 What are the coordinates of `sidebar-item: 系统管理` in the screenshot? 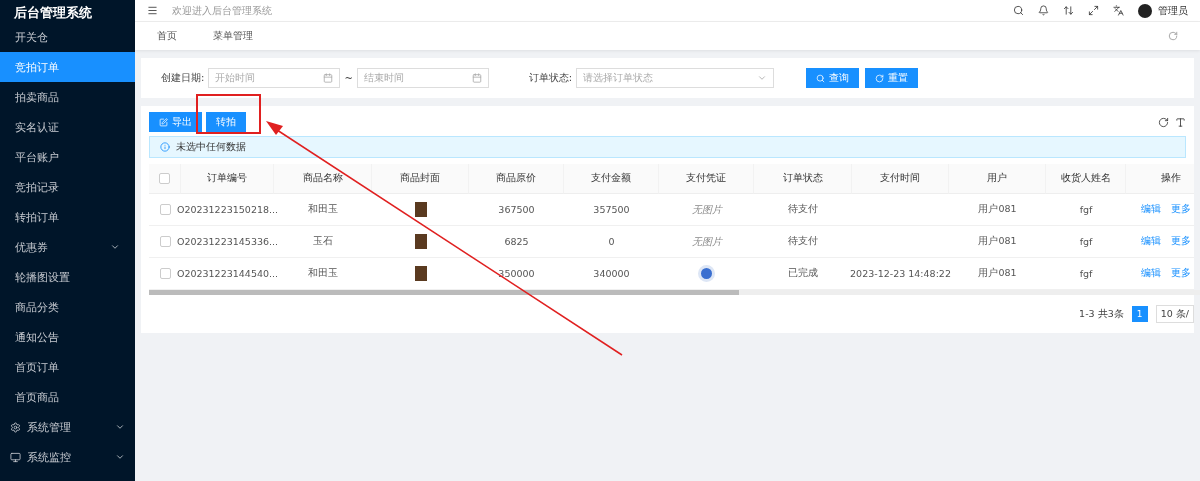 It's located at (67, 427).